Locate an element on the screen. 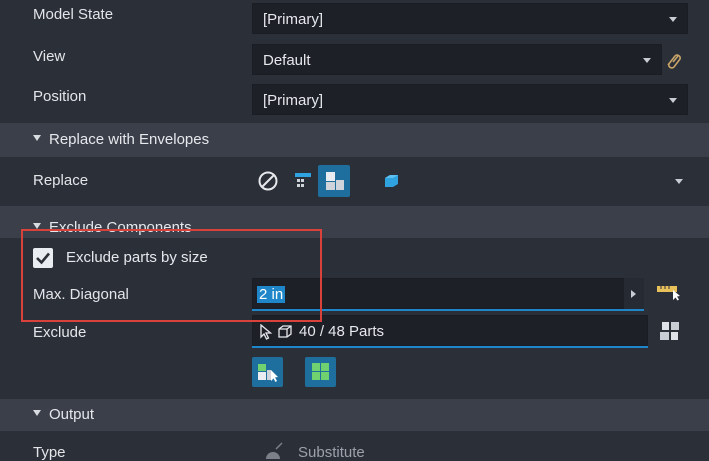  grid-icon is located at coordinates (320, 371).